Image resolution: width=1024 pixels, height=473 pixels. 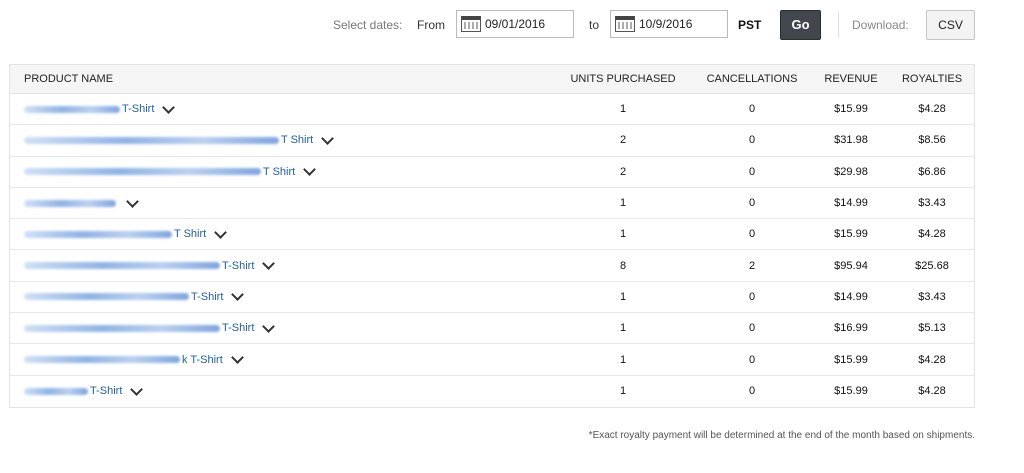 I want to click on toolbar-divider, so click(x=838, y=25).